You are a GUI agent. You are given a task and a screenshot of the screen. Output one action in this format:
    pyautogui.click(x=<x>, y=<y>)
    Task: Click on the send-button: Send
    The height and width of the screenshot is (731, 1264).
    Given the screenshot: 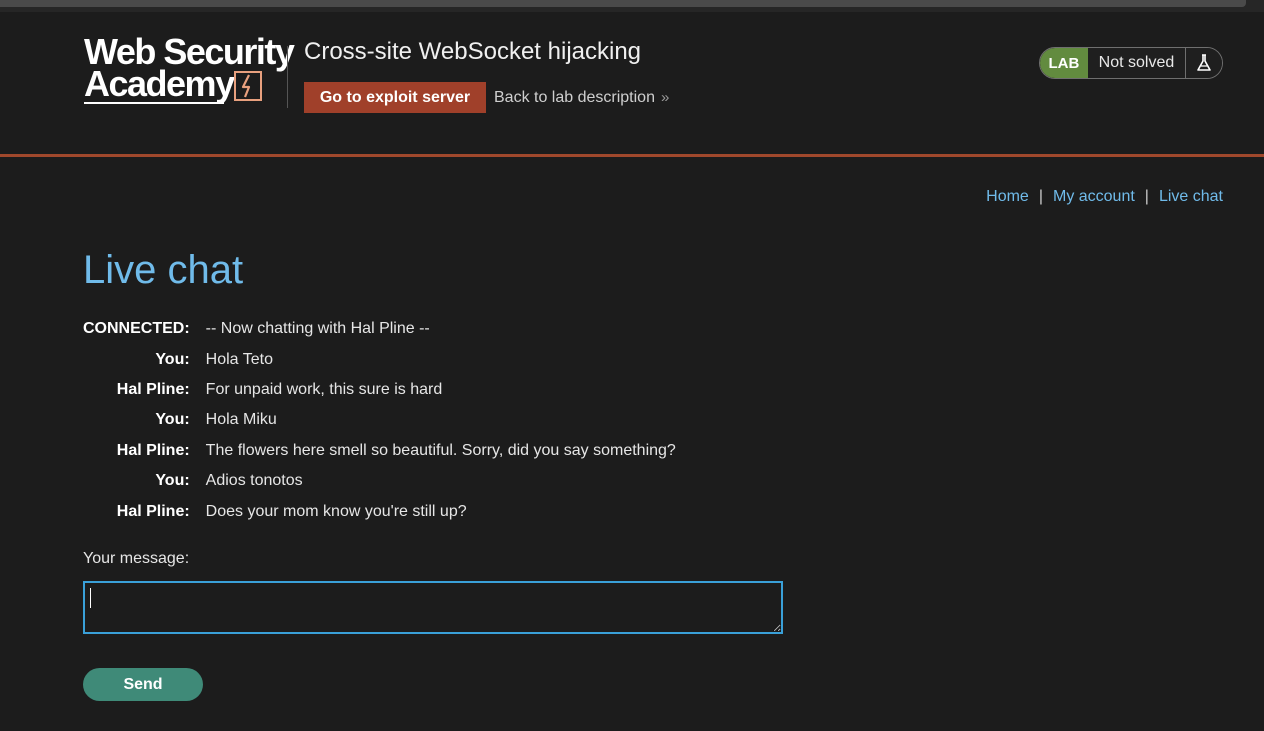 What is the action you would take?
    pyautogui.click(x=143, y=684)
    